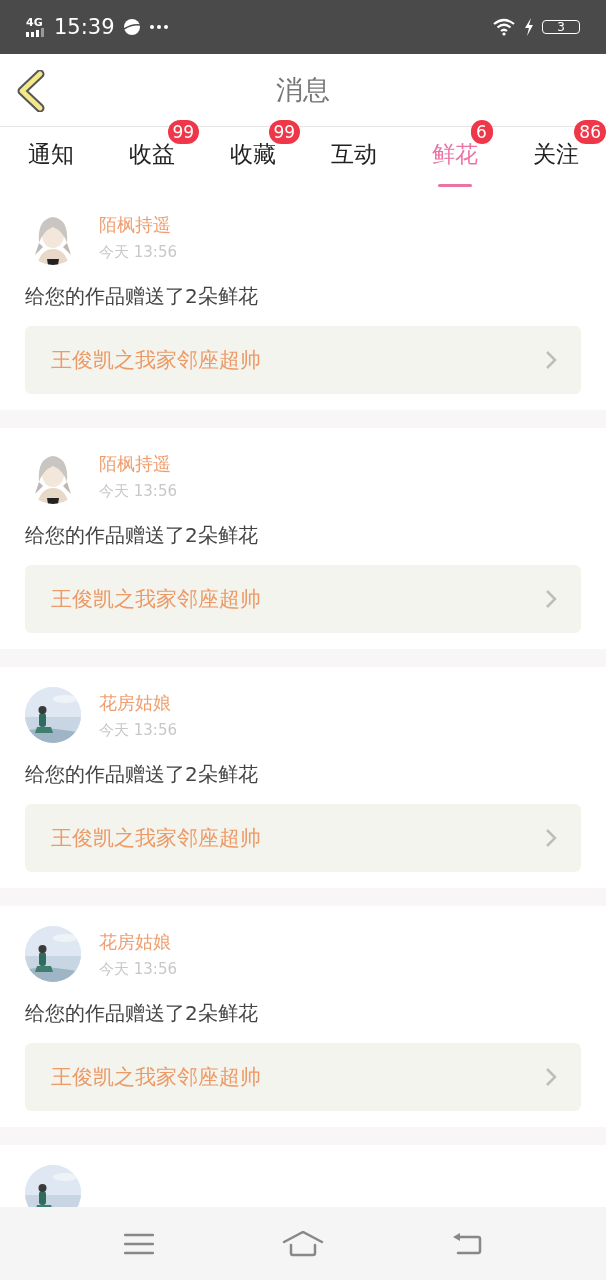 Image resolution: width=606 pixels, height=1280 pixels. I want to click on tab: 互动, so click(353, 153).